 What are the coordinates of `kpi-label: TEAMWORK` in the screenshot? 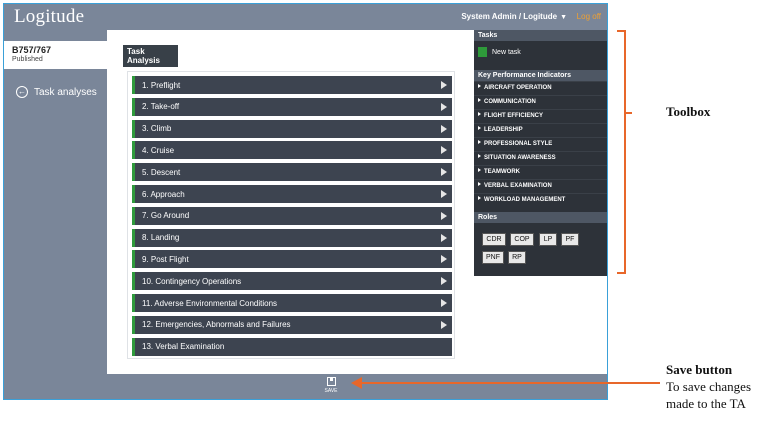 It's located at (502, 172).